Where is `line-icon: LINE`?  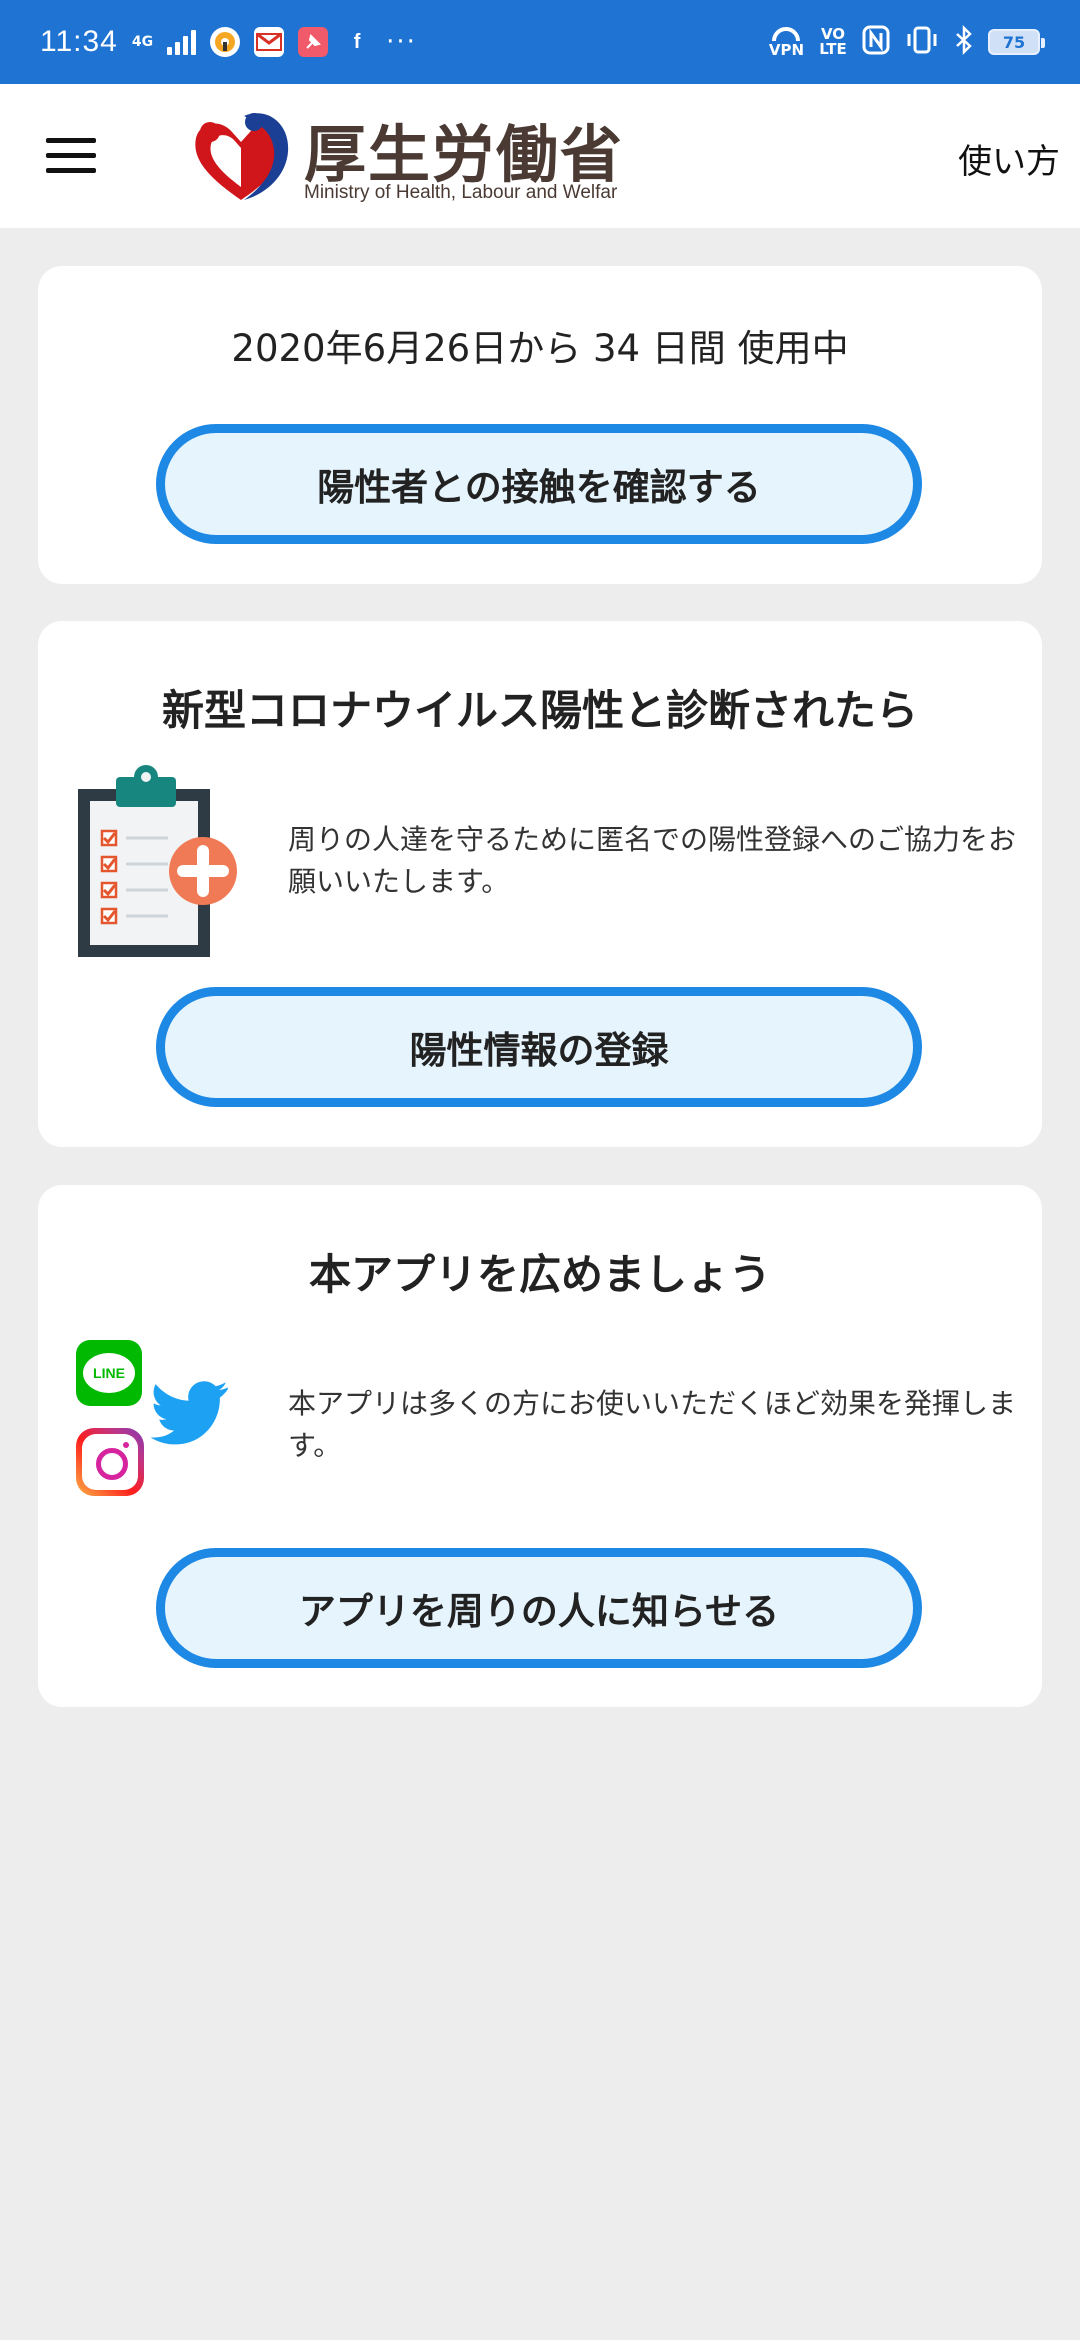
line-icon: LINE is located at coordinates (109, 1373).